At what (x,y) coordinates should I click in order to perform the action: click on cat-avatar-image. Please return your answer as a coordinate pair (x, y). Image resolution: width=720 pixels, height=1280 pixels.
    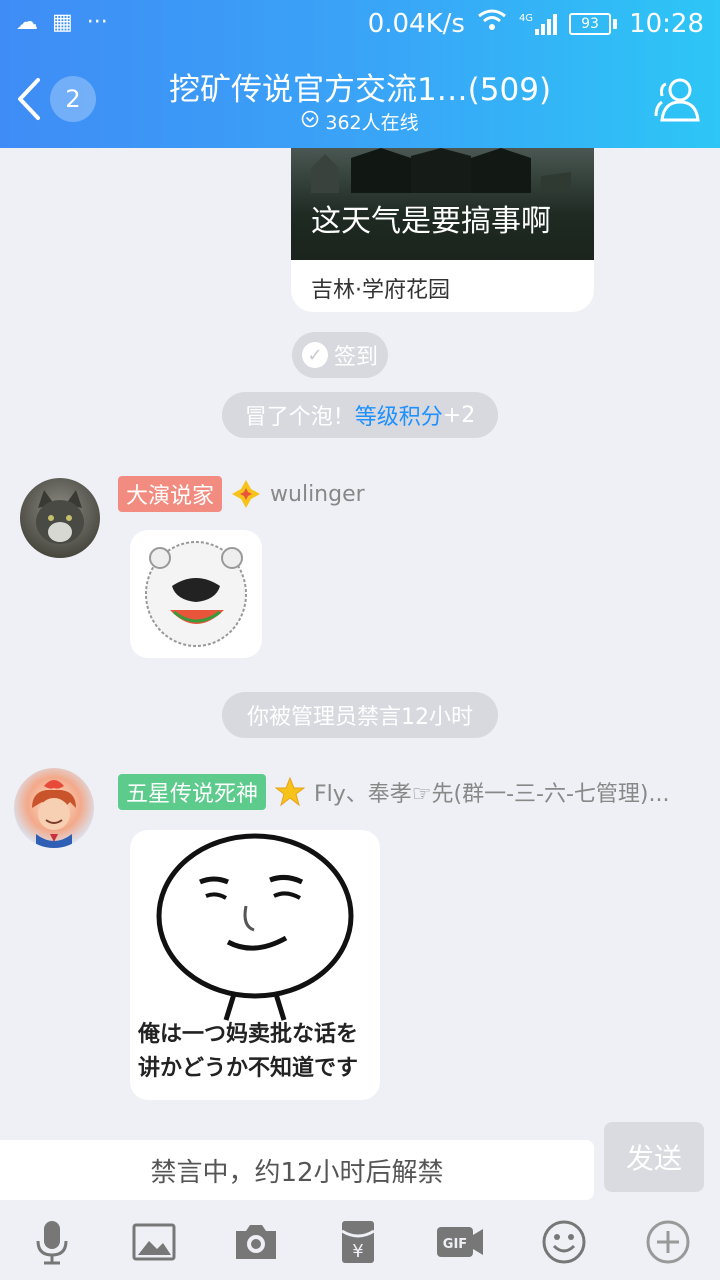
    Looking at the image, I should click on (60, 517).